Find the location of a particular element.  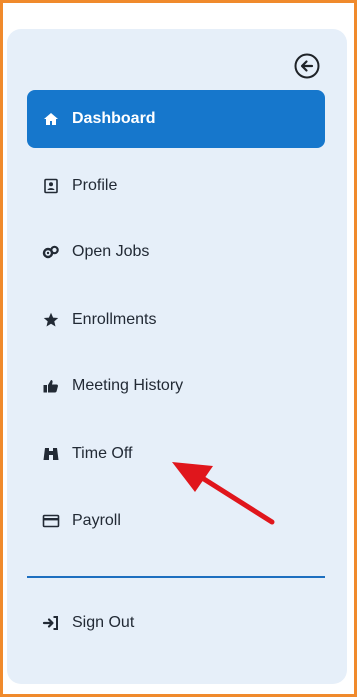

arrow-left-circle-icon is located at coordinates (307, 69).